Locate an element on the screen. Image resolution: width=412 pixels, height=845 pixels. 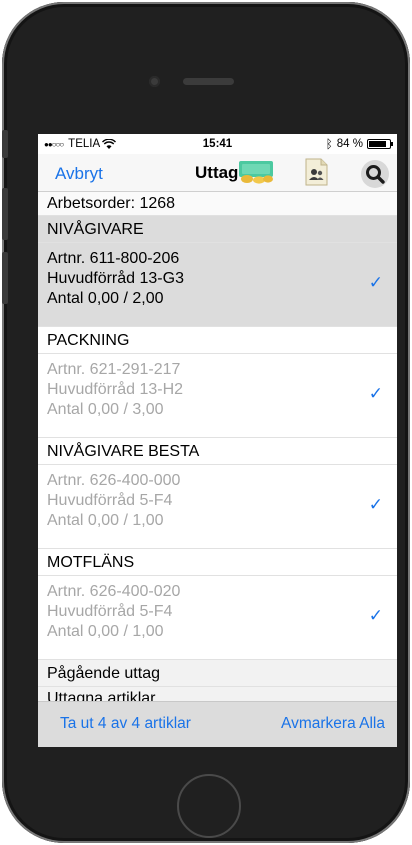
search-icon is located at coordinates (375, 174).